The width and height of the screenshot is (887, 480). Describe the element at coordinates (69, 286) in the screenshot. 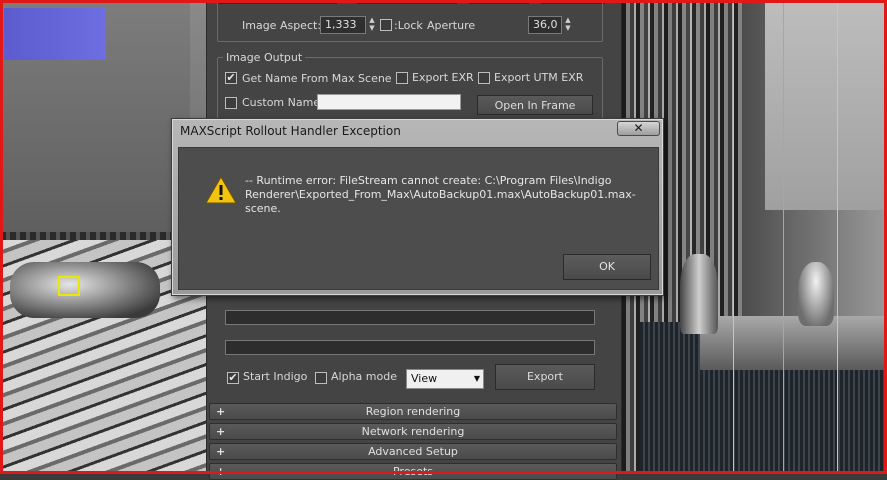

I see `selection-gizmo` at that location.